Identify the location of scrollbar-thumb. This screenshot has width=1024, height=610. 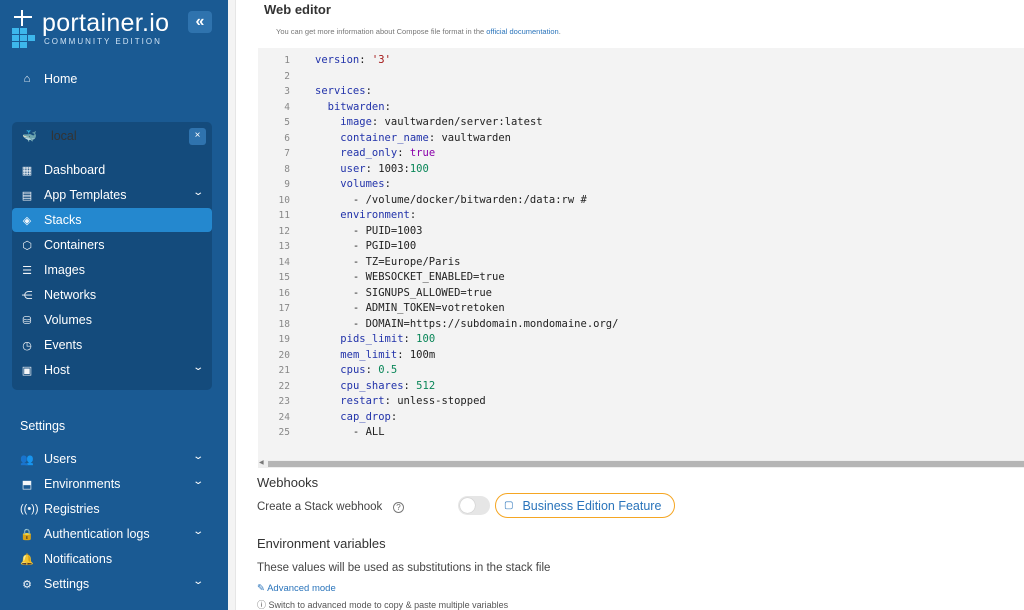
(646, 464).